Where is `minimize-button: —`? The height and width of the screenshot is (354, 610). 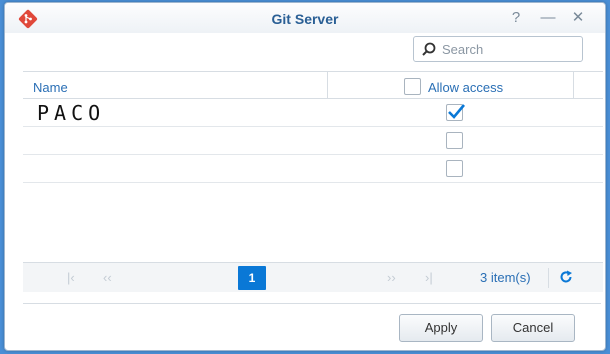
minimize-button: — is located at coordinates (548, 18).